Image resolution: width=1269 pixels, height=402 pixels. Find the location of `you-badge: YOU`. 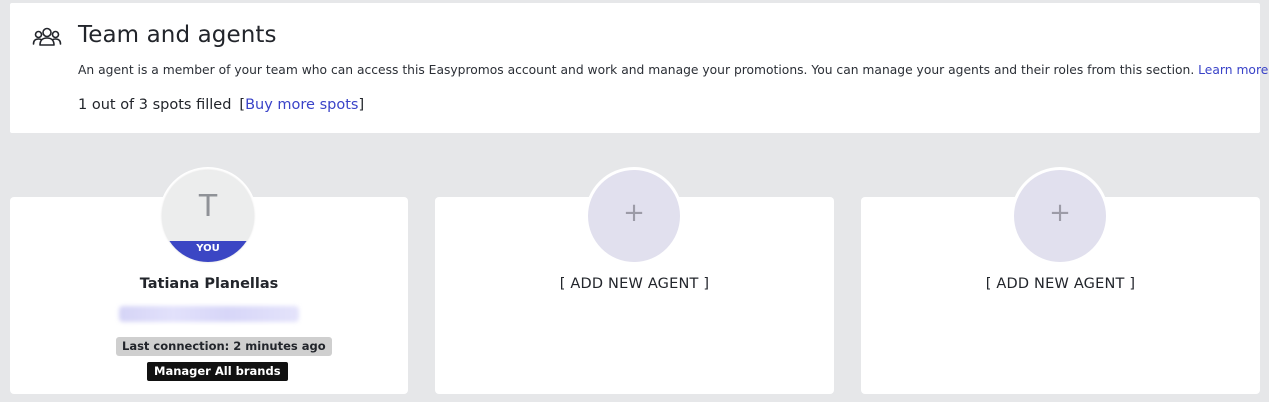

you-badge: YOU is located at coordinates (208, 251).